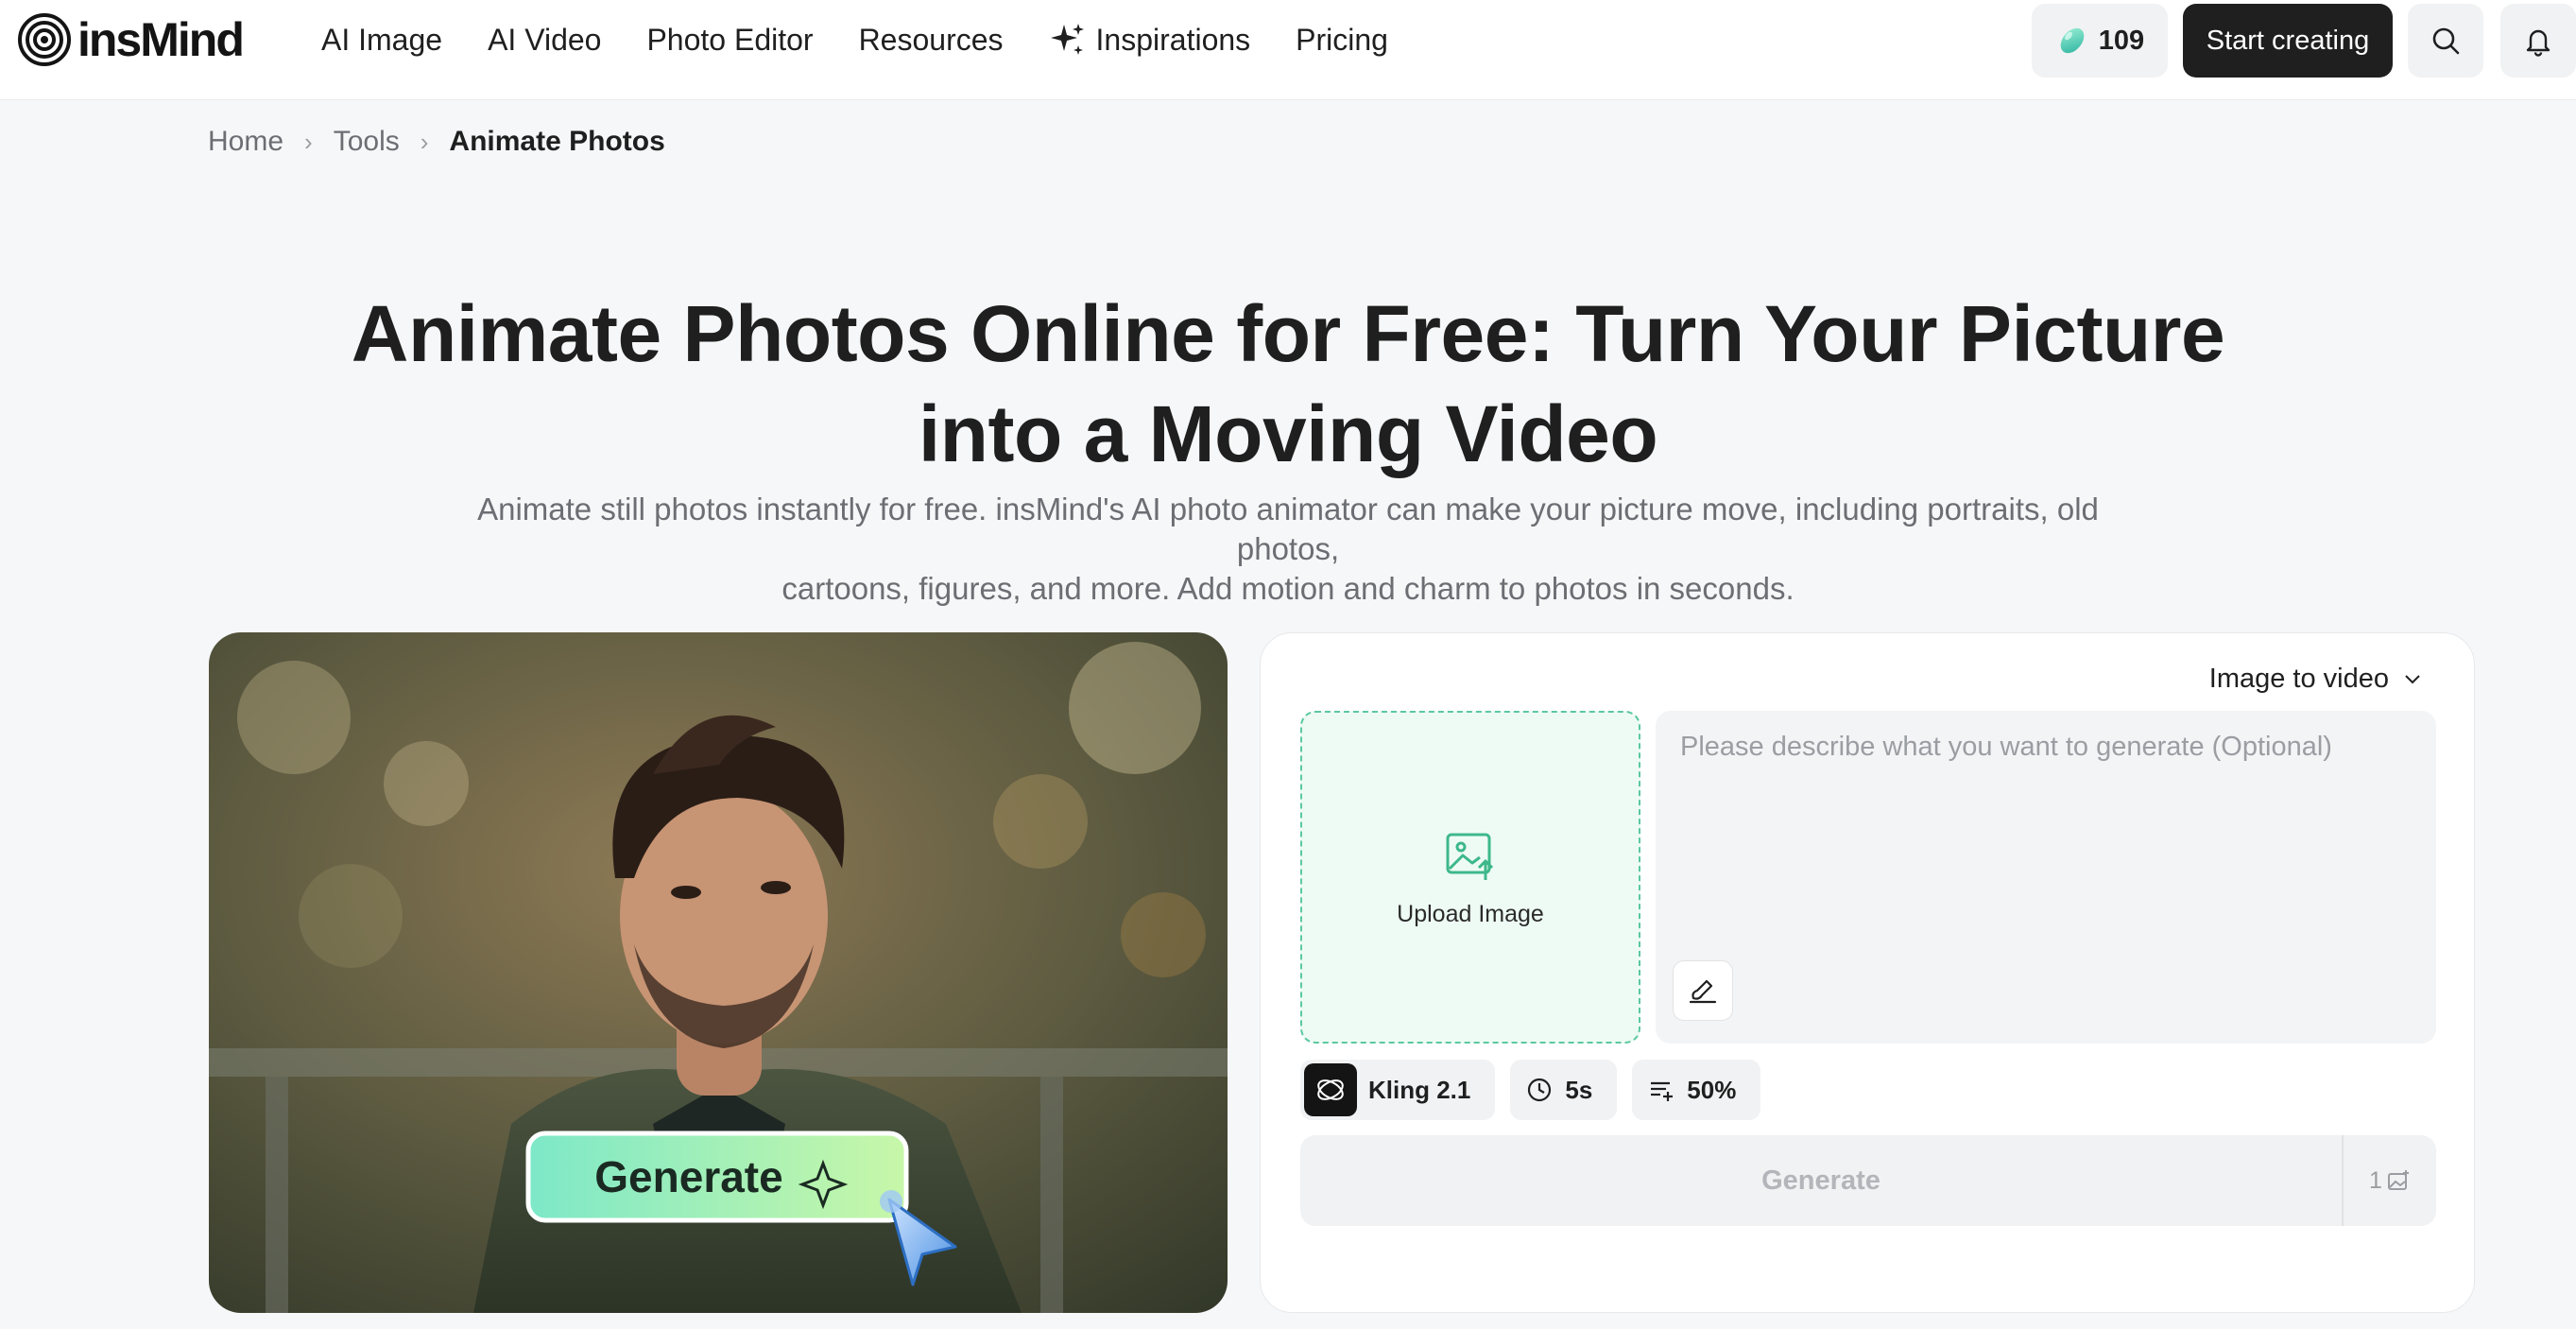  I want to click on logo-text: insMind, so click(161, 40).